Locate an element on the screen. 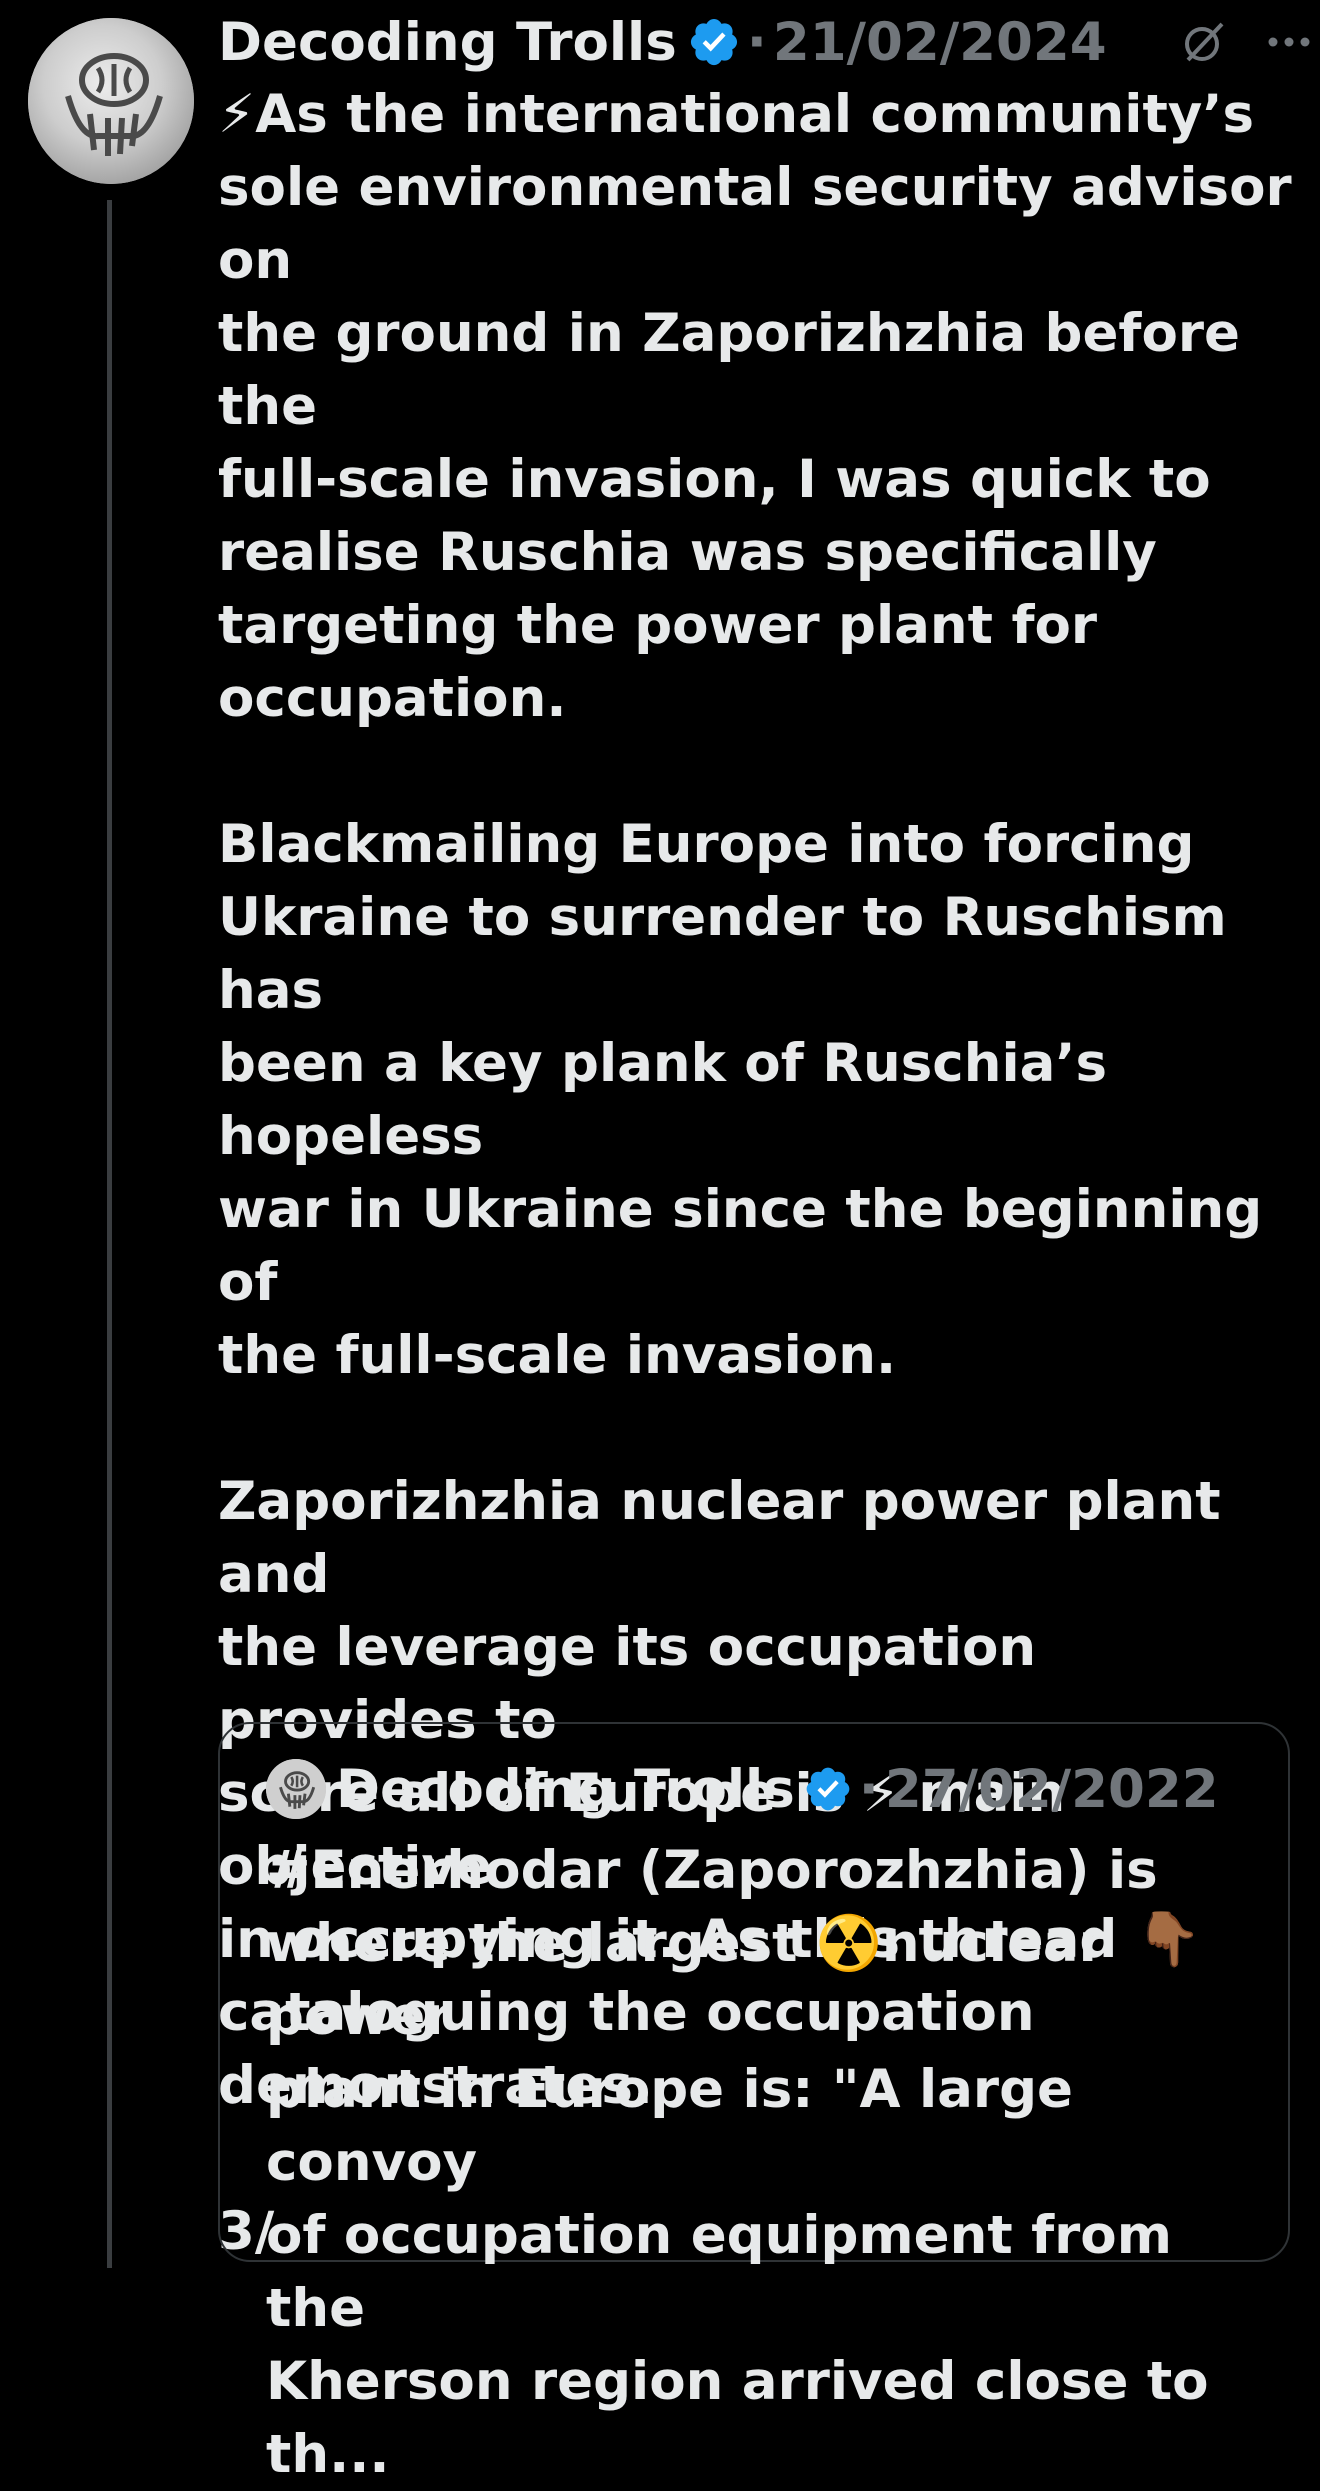 This screenshot has height=2491, width=1320. post-timestamp: 21/02/2024 is located at coordinates (940, 42).